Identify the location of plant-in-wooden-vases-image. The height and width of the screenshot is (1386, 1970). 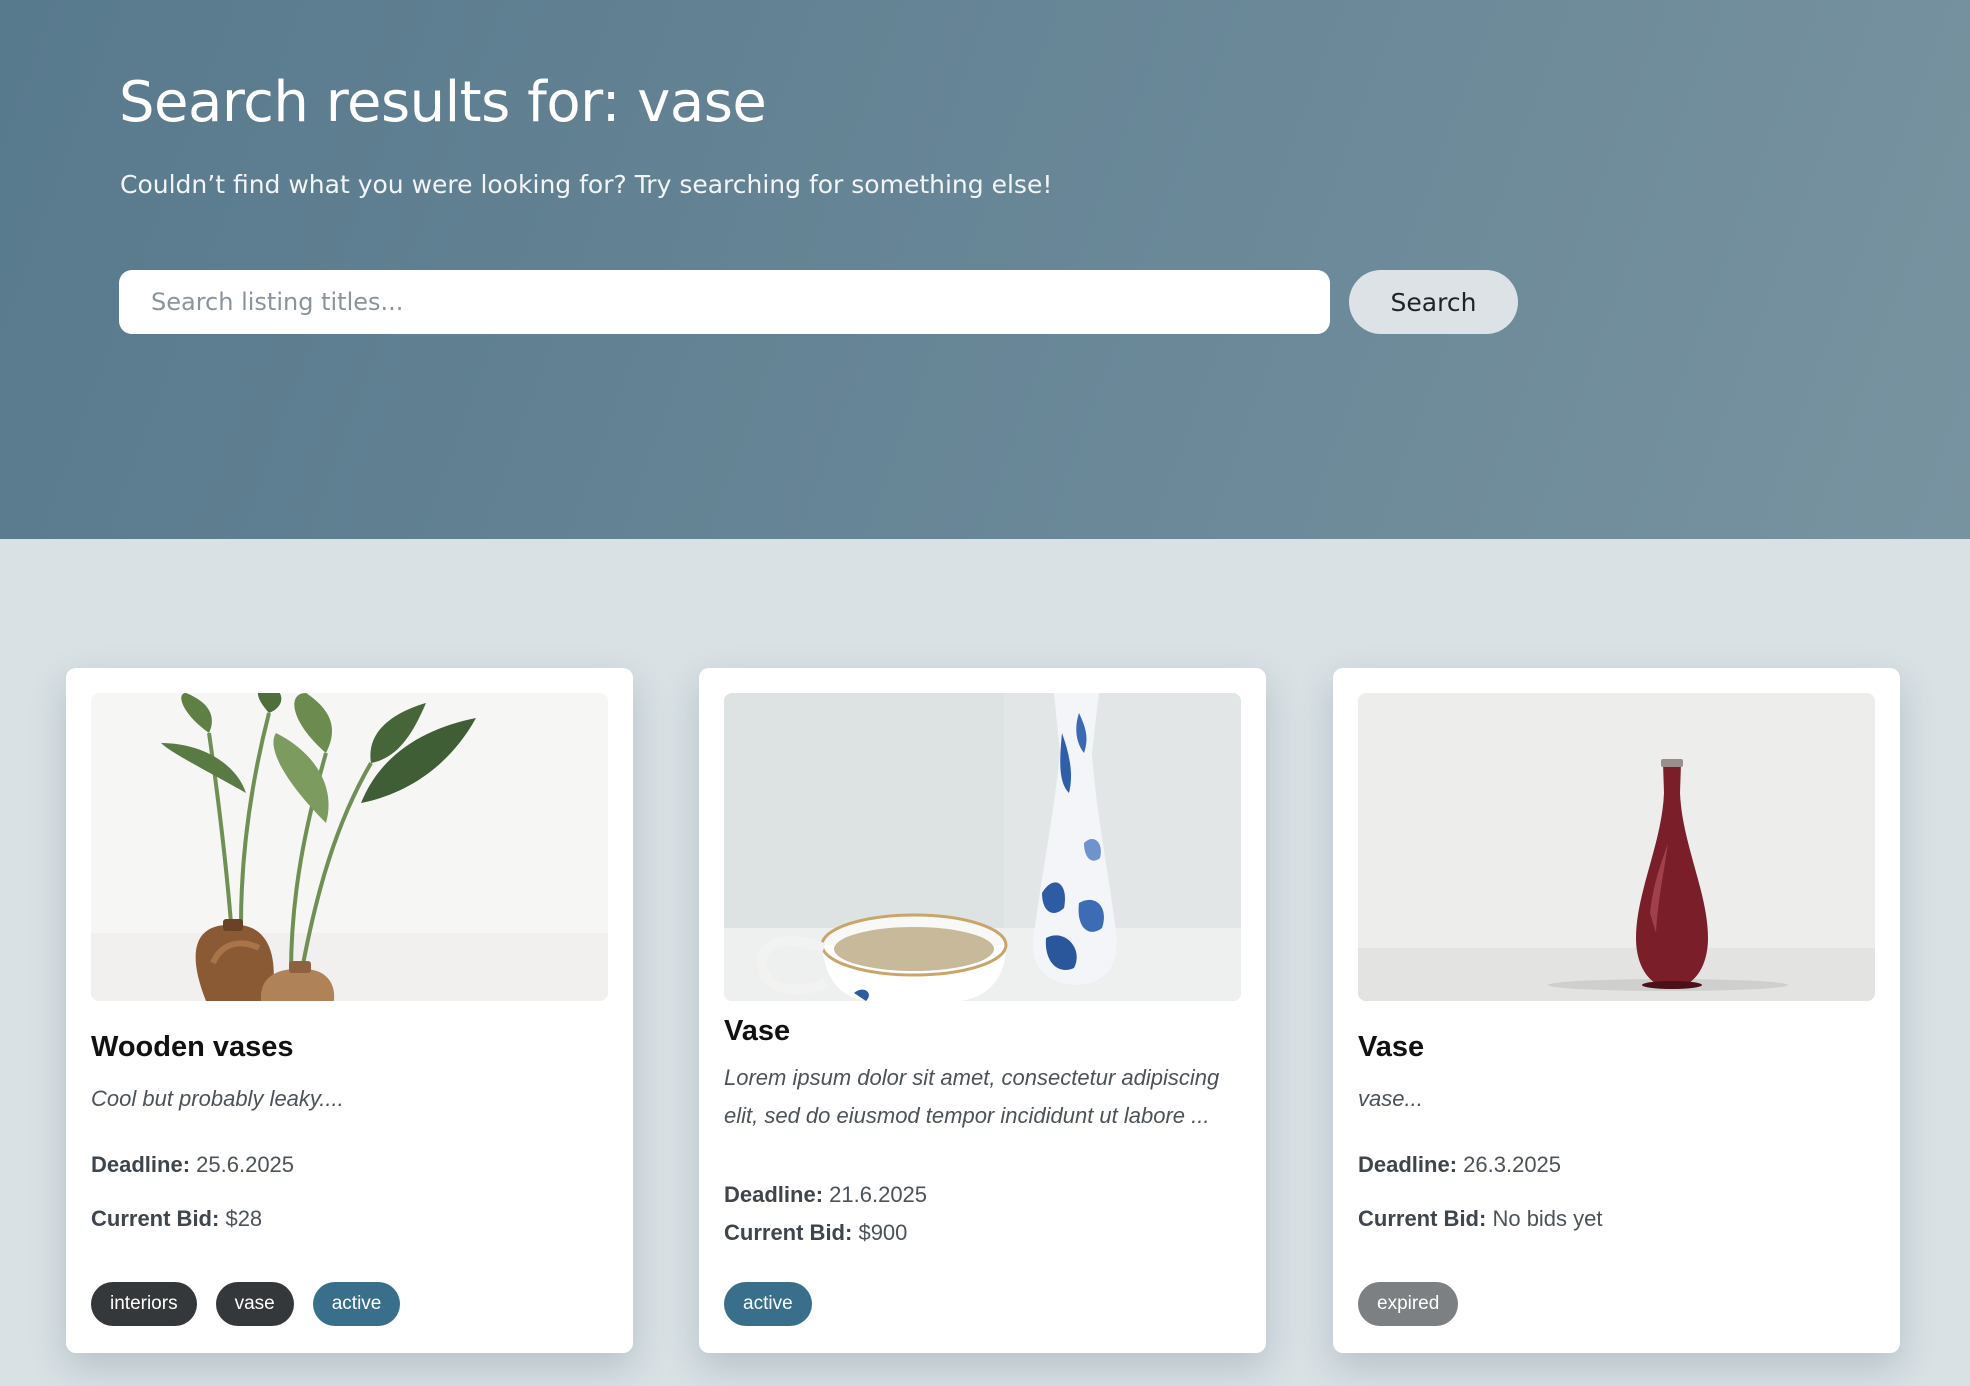
(349, 847).